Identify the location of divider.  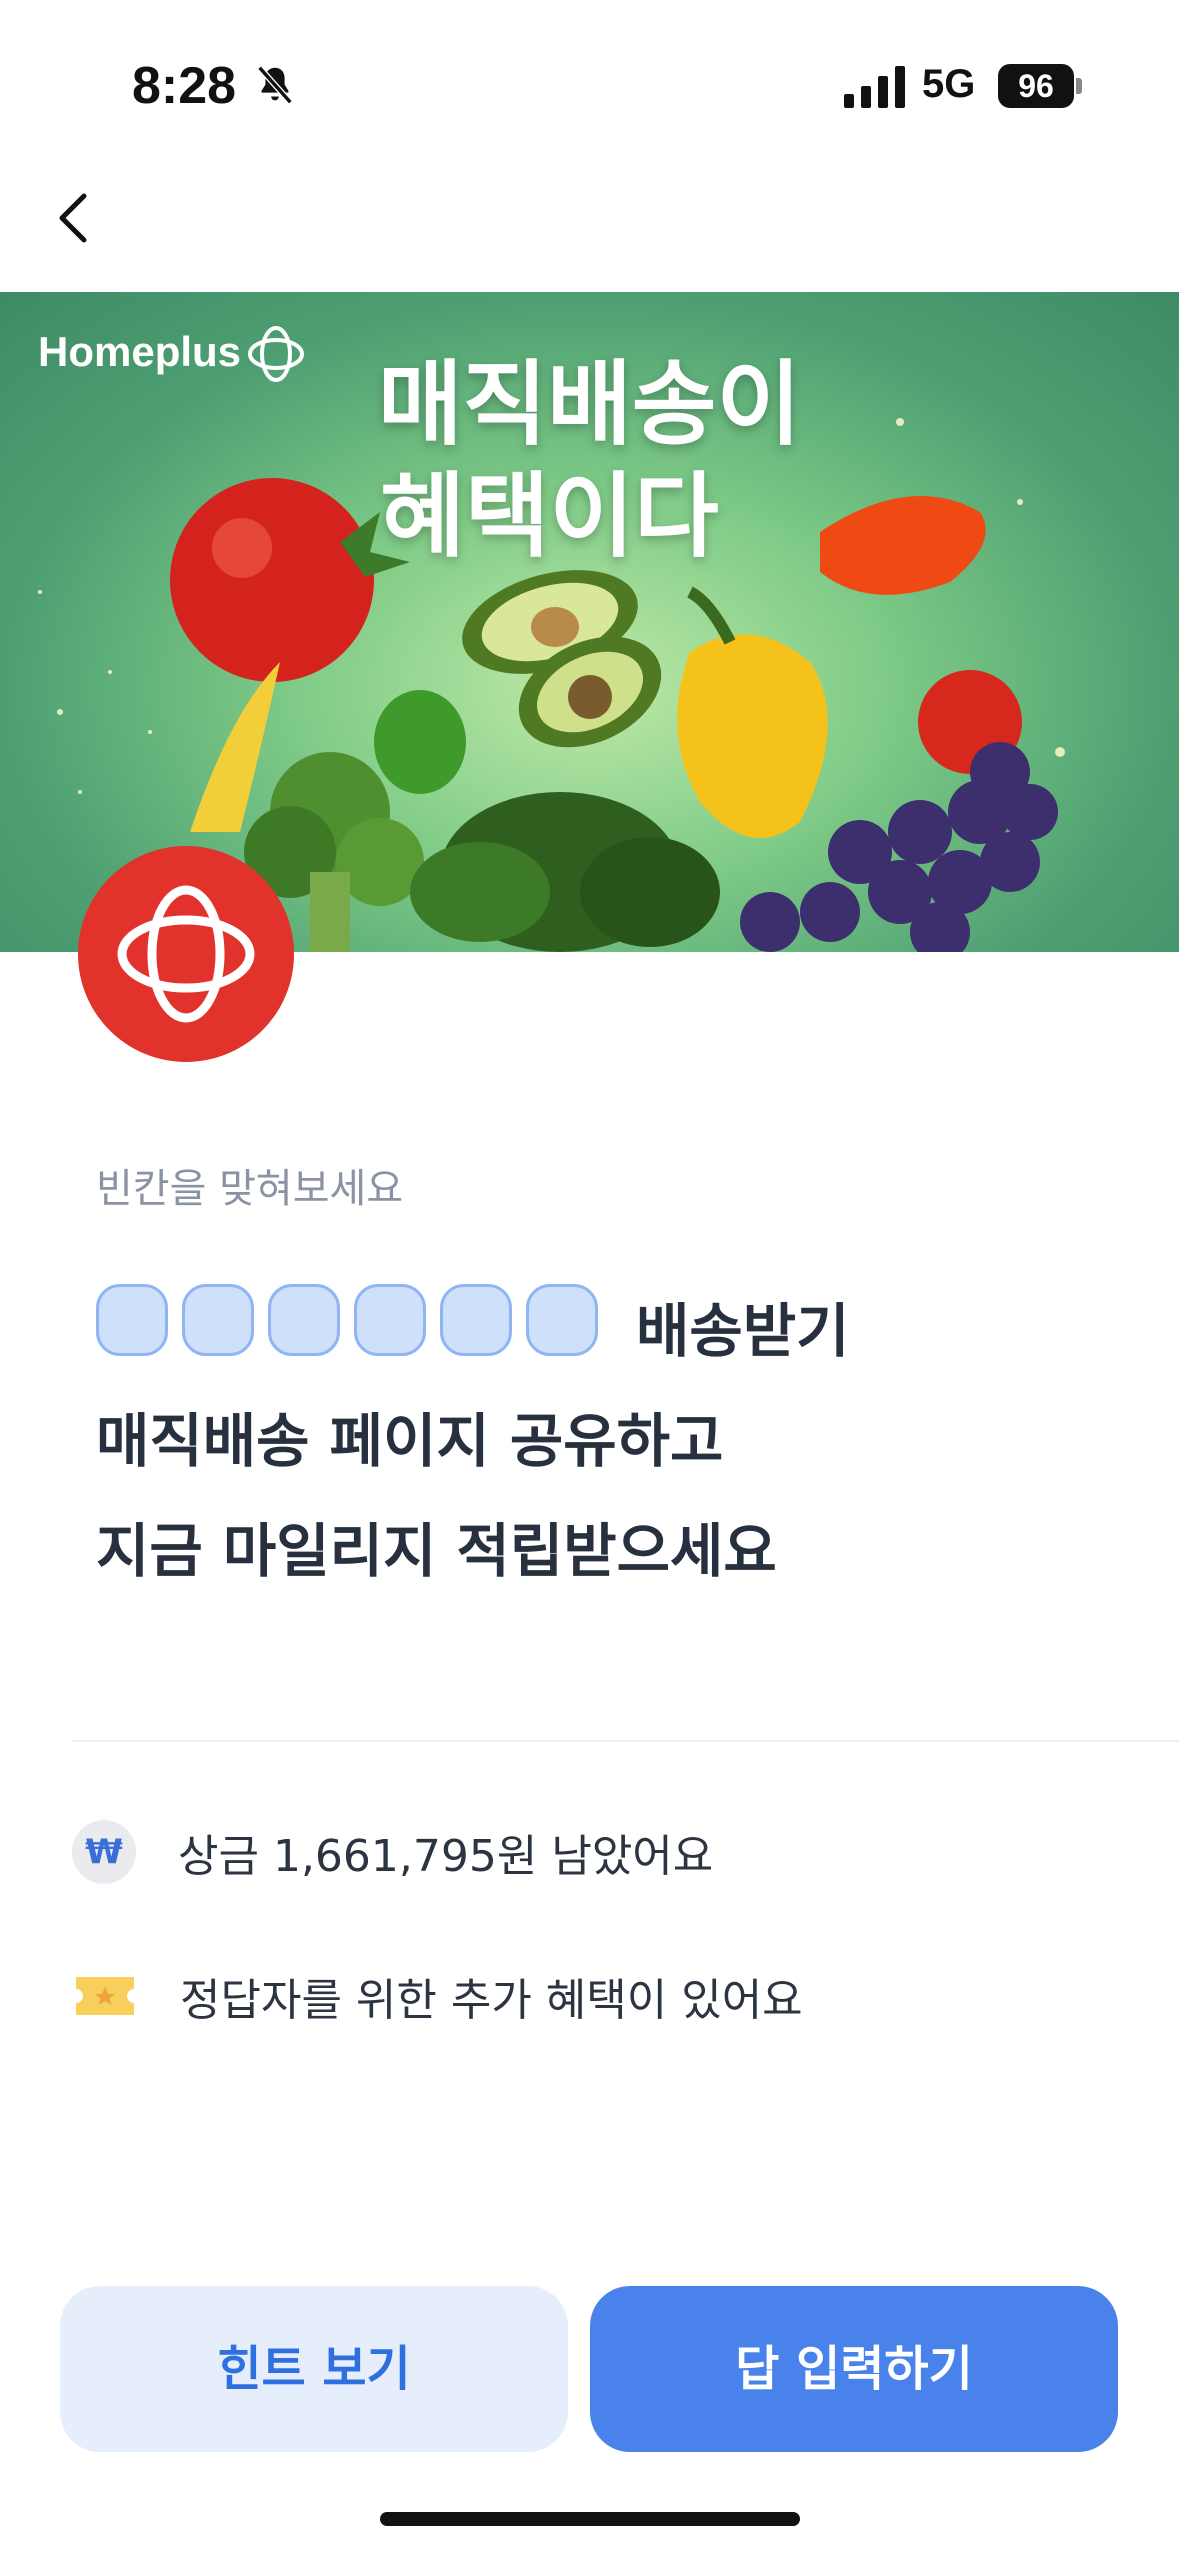
(625, 1741).